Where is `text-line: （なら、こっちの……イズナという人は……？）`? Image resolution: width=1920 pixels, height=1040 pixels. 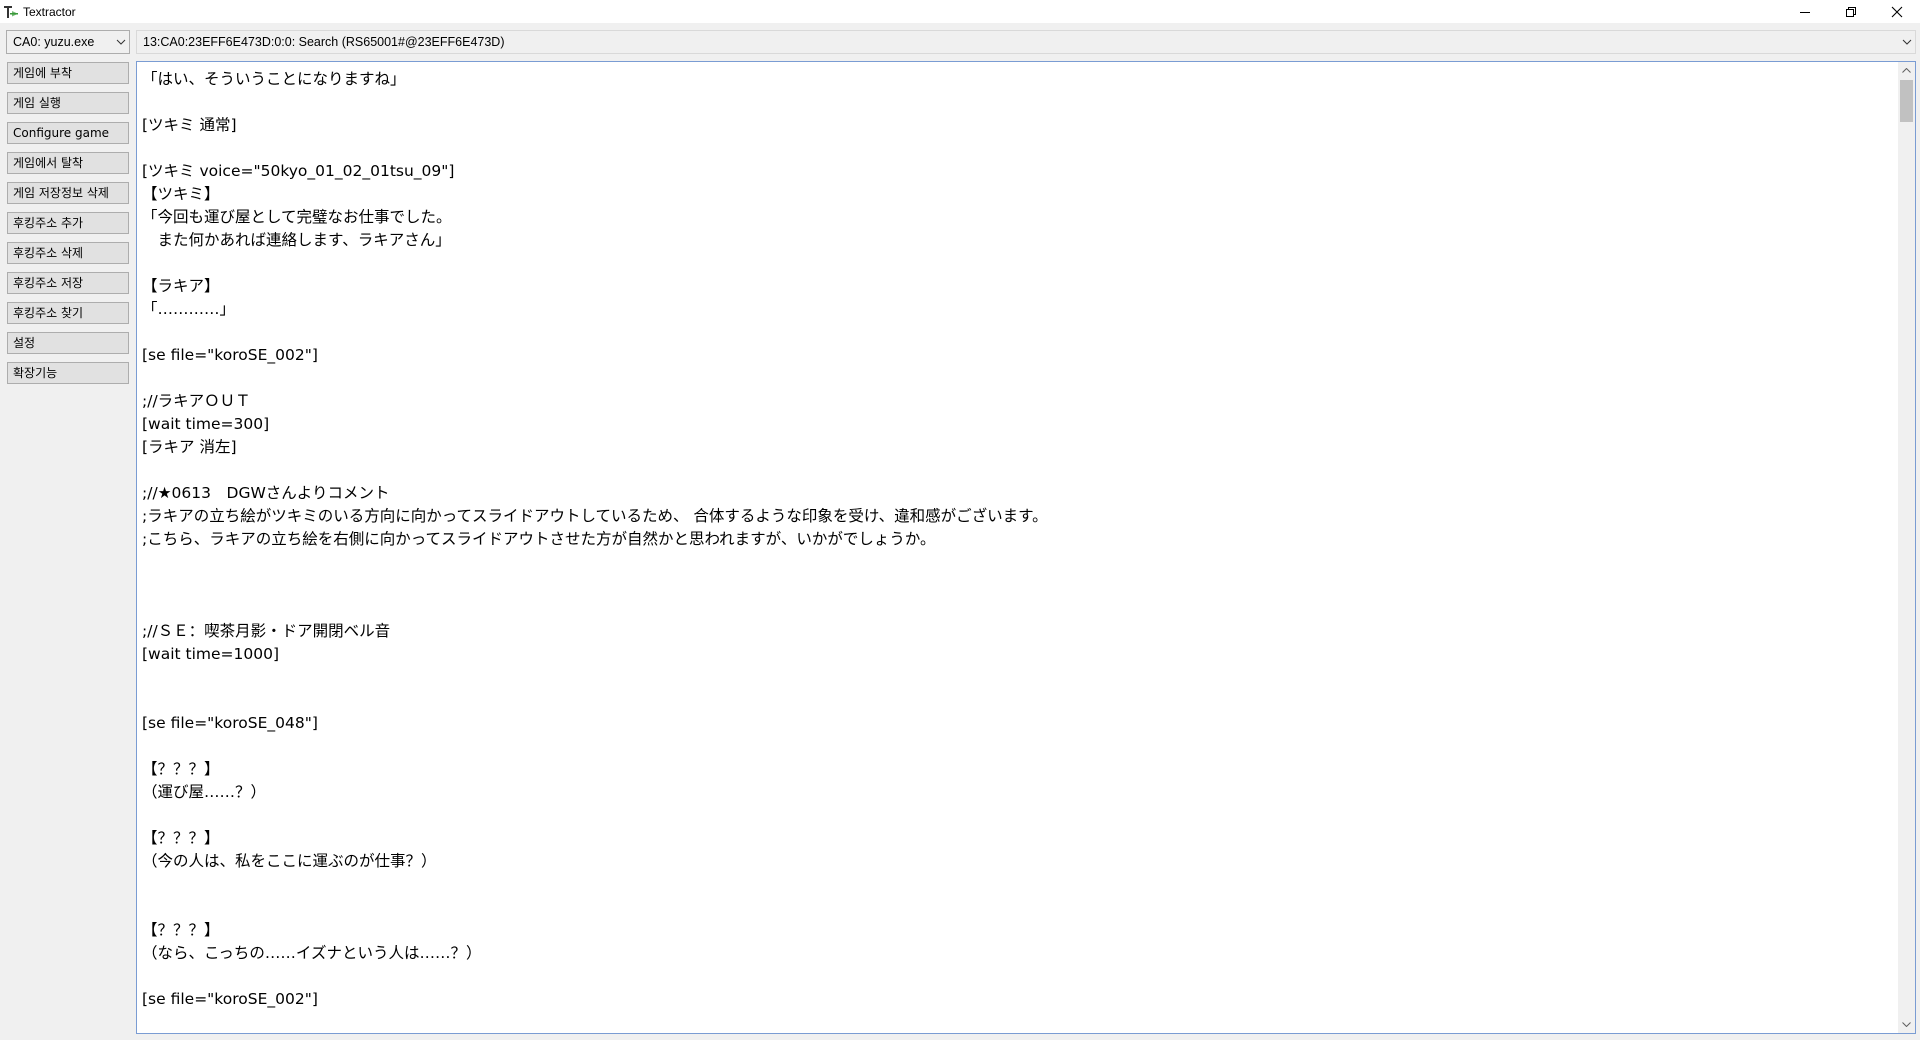
text-line: （なら、こっちの……イズナという人は……？） is located at coordinates (312, 953).